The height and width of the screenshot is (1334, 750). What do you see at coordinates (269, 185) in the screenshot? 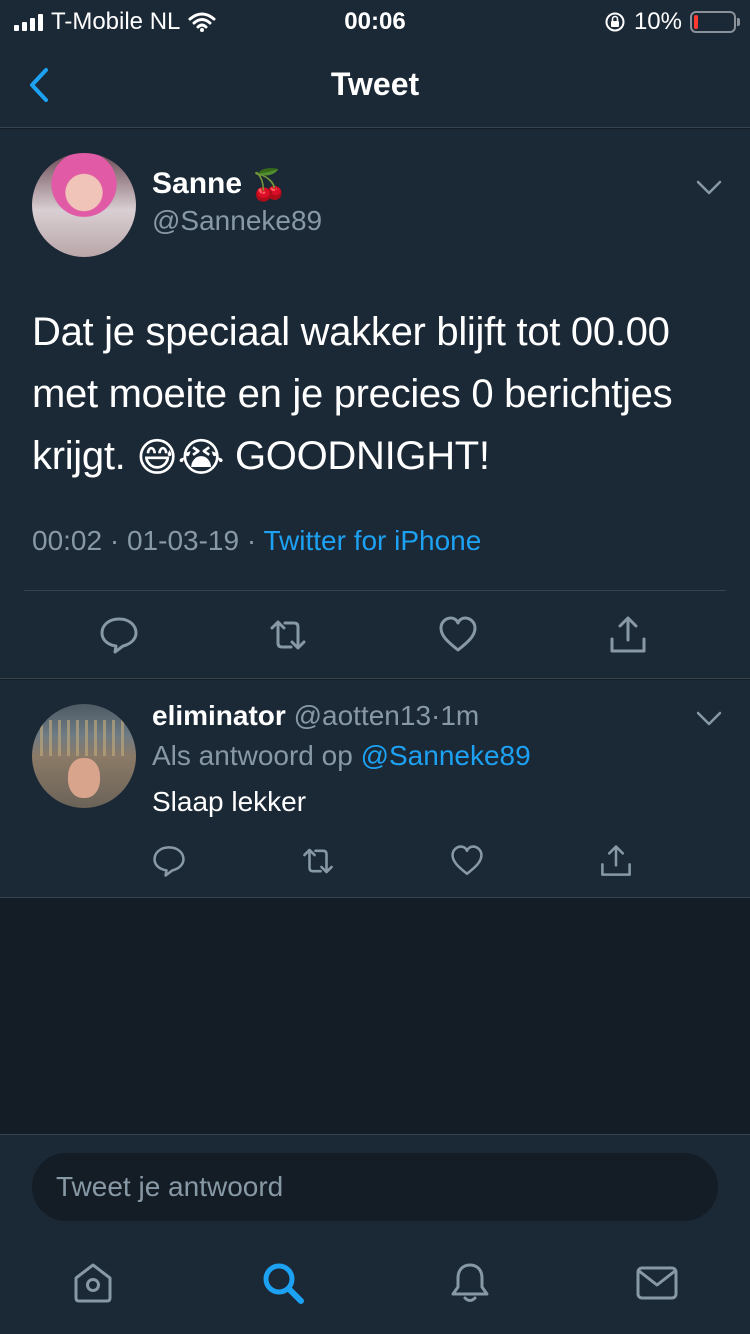
I see `cherry-icon: 🍒` at bounding box center [269, 185].